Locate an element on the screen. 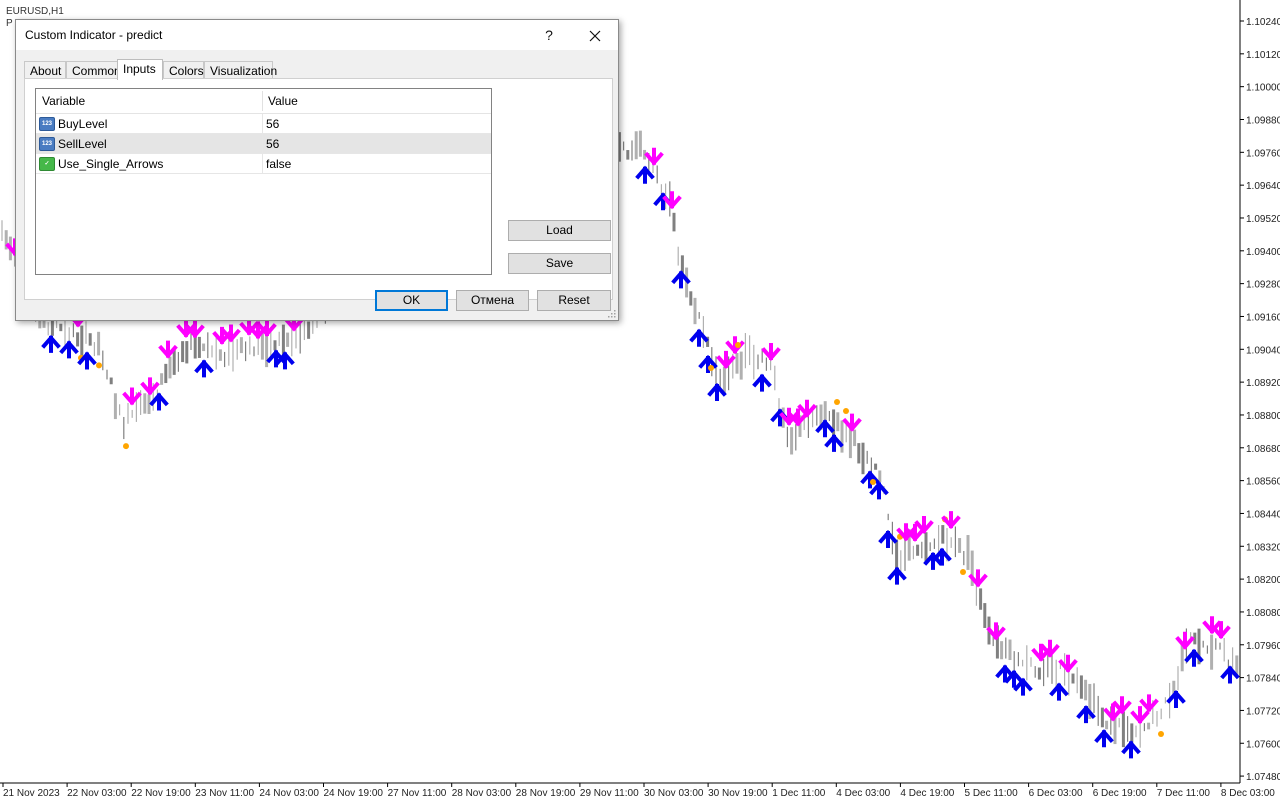 The width and height of the screenshot is (1280, 800). dialog-title: Custom Indicator - predict is located at coordinates (94, 35).